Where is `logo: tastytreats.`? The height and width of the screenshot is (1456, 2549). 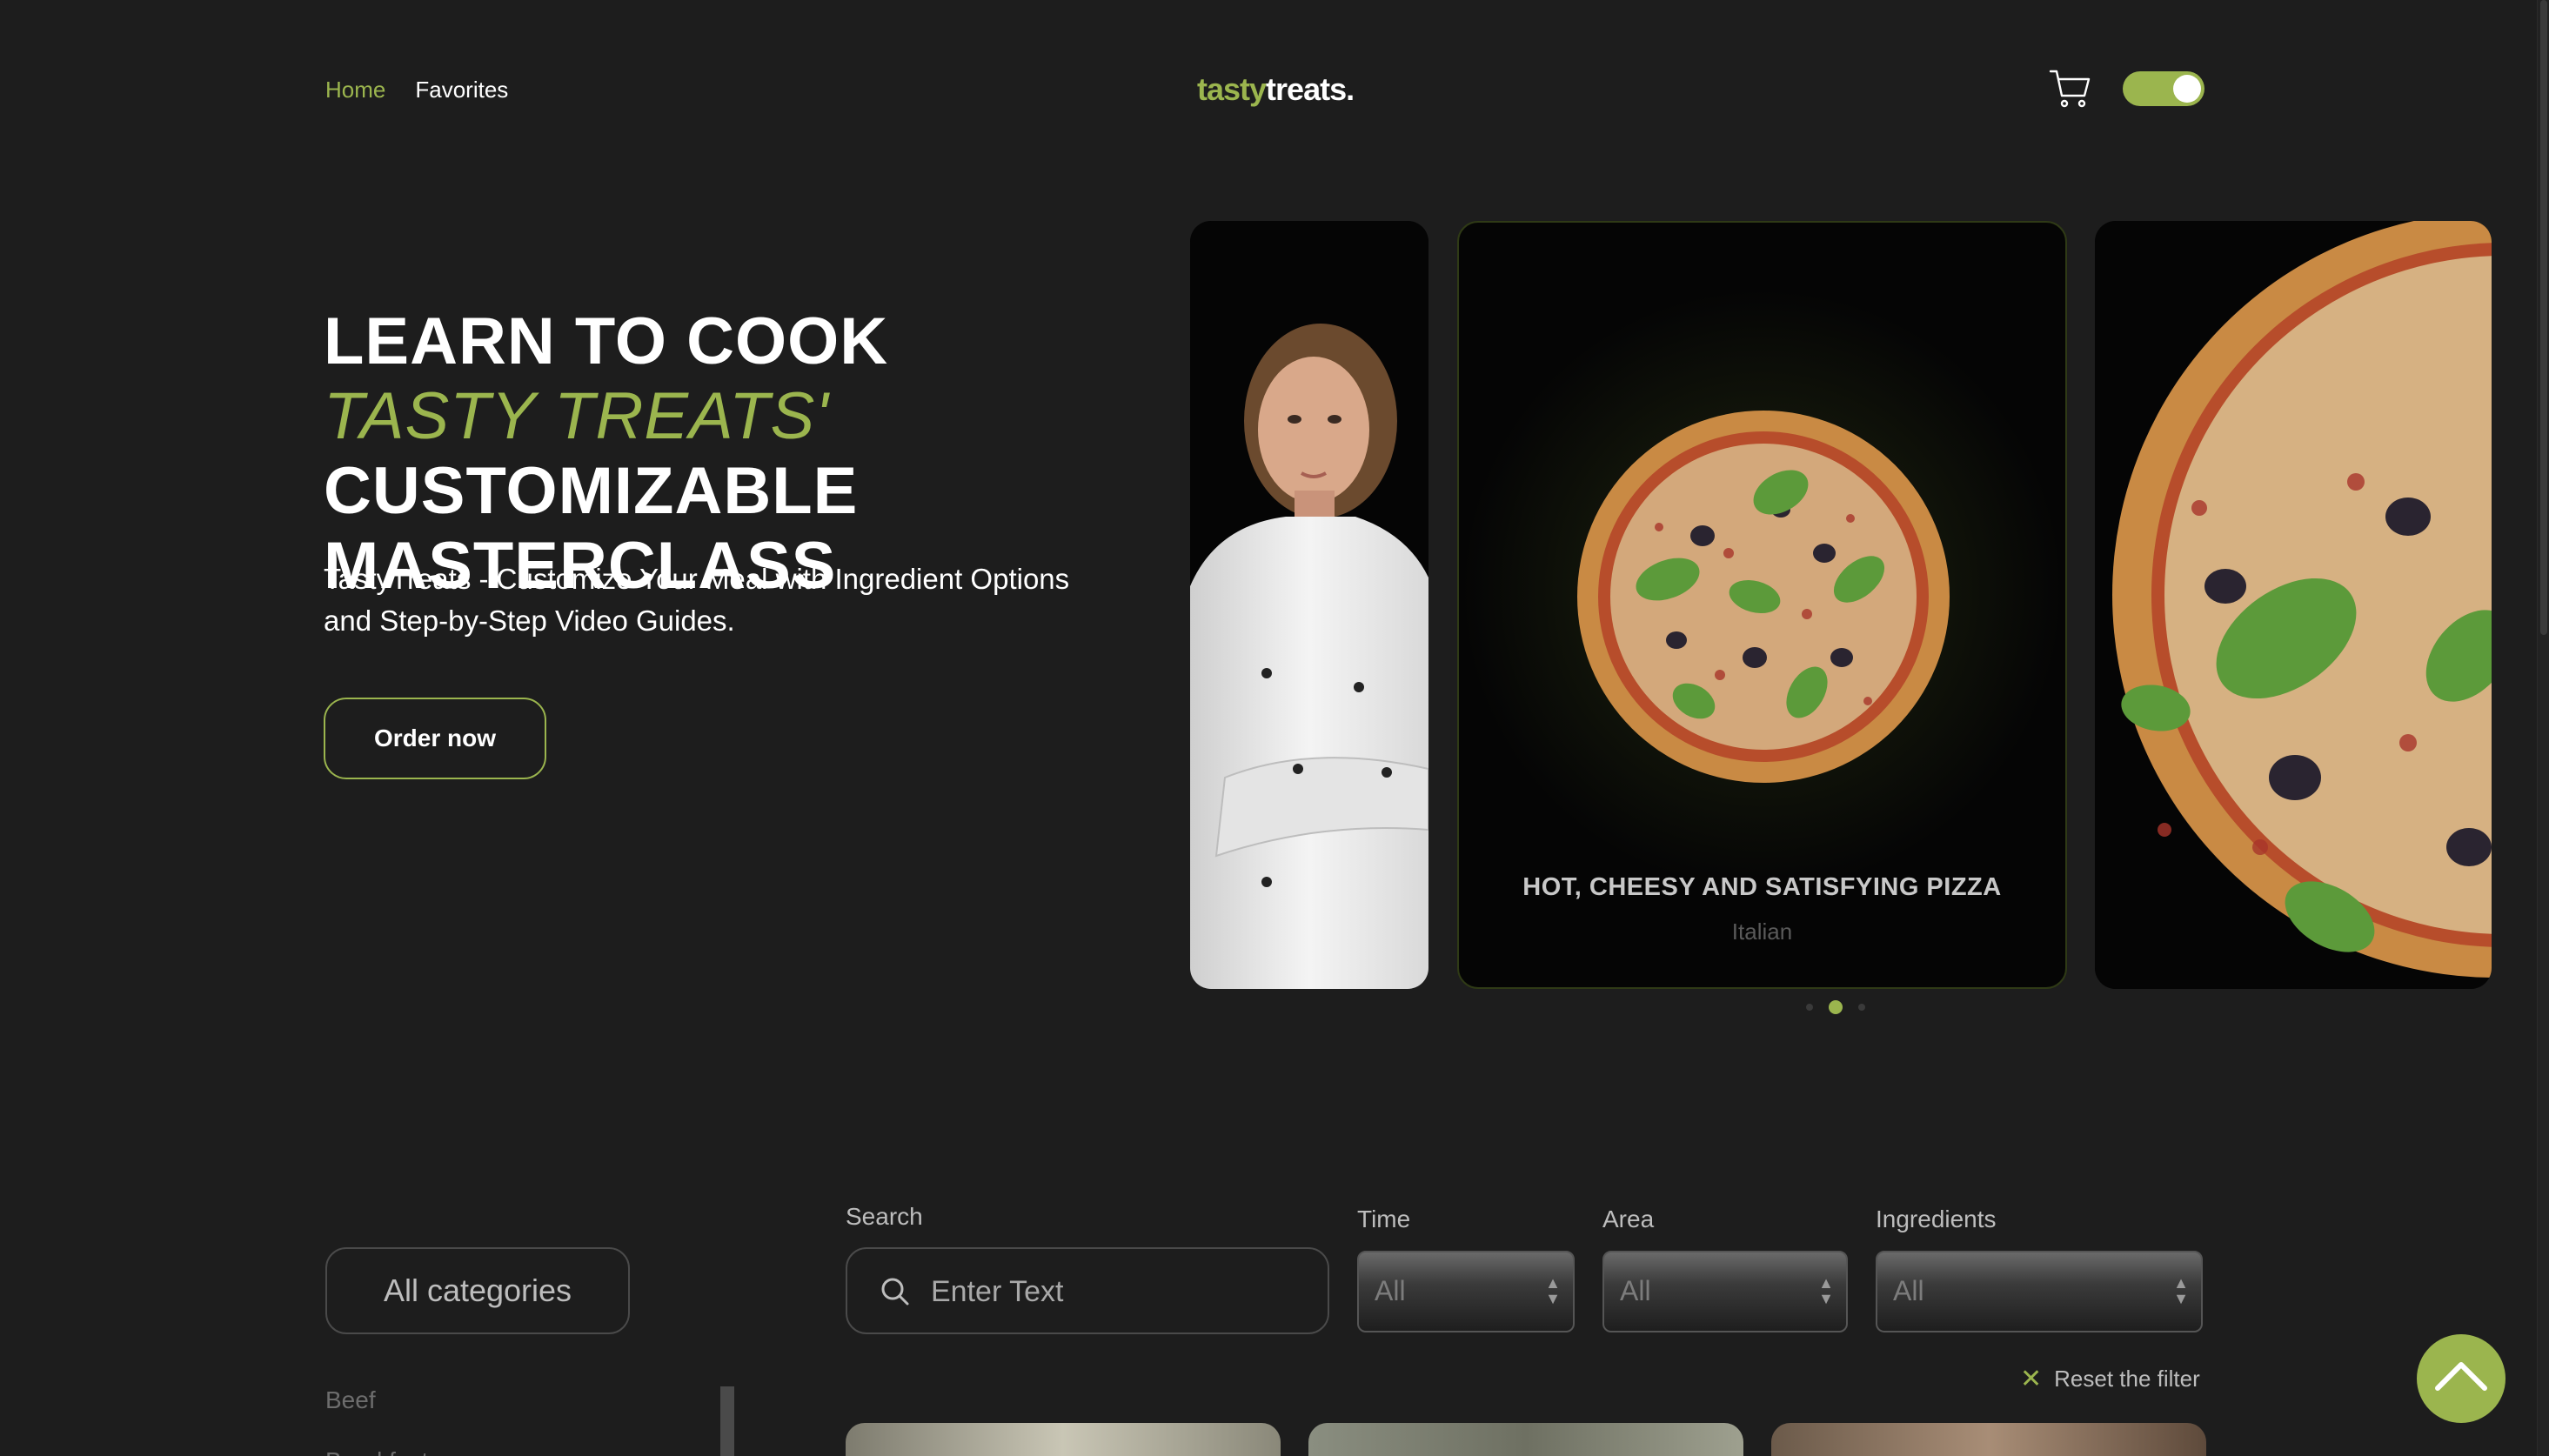 logo: tastytreats. is located at coordinates (1276, 89).